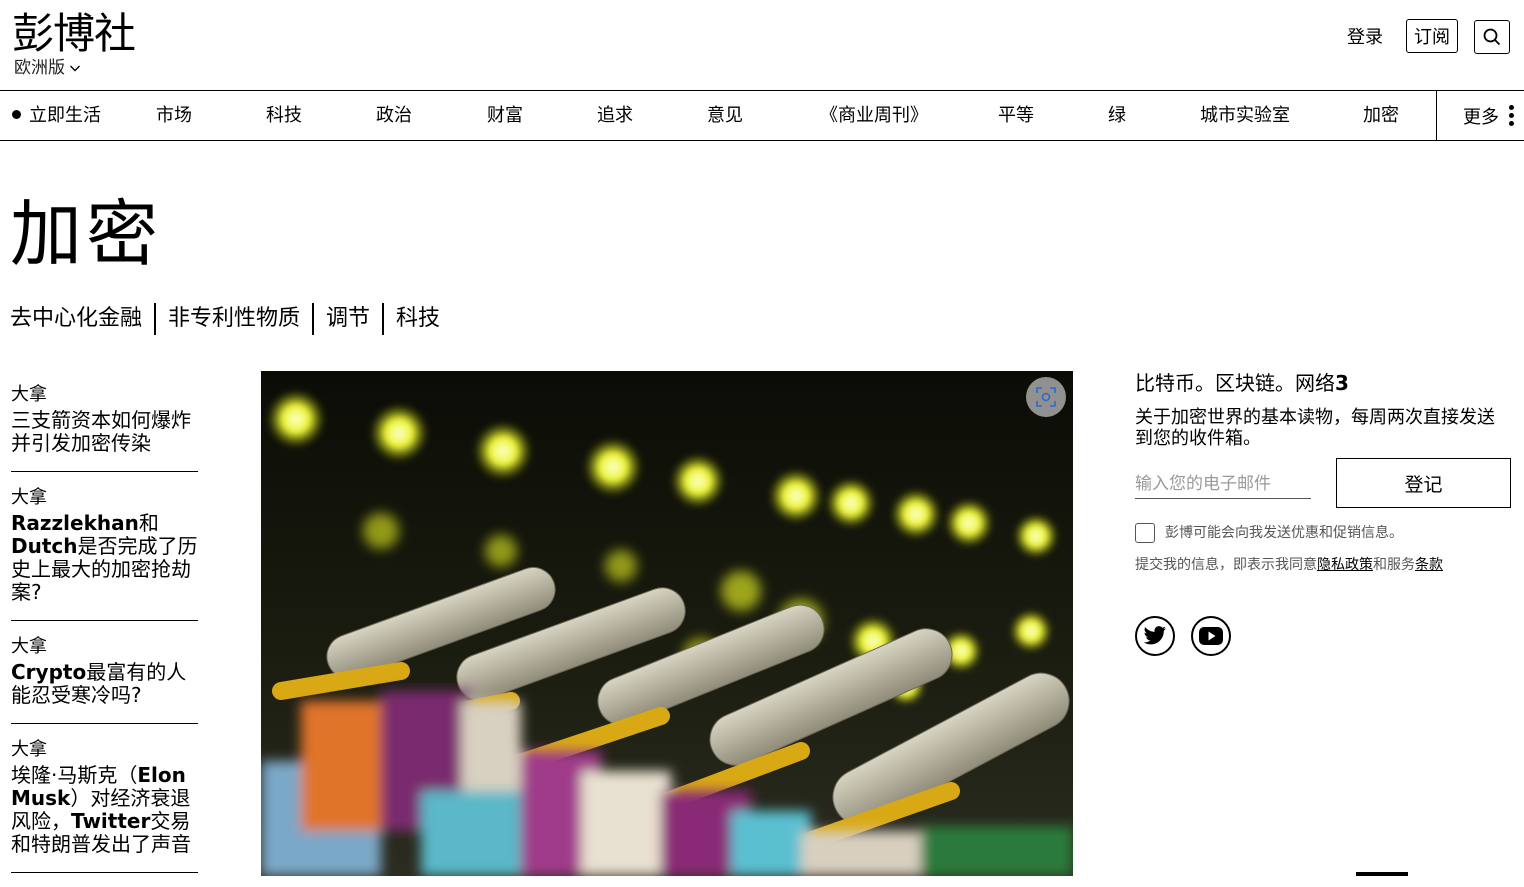 Image resolution: width=1524 pixels, height=887 pixels. Describe the element at coordinates (394, 115) in the screenshot. I see `nav-item-politics: 政治` at that location.